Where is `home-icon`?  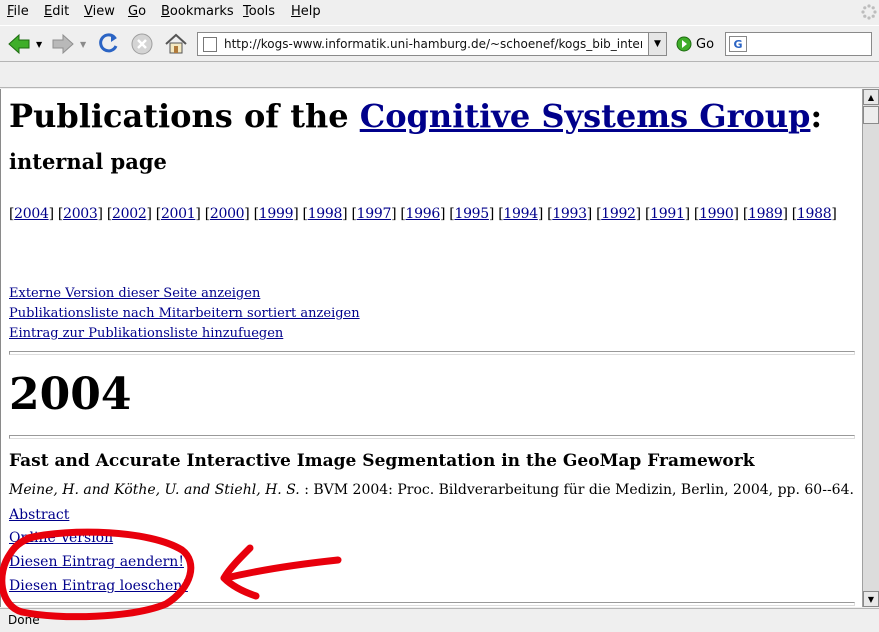 home-icon is located at coordinates (176, 43).